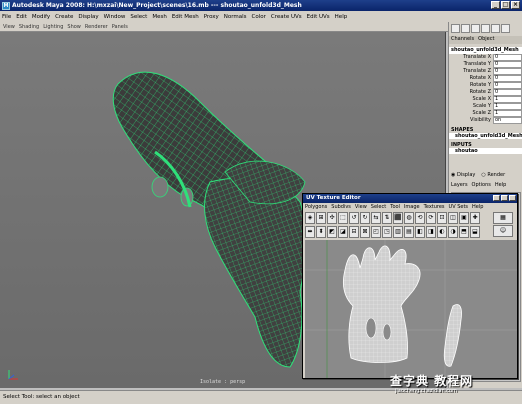 The image size is (522, 404). Describe the element at coordinates (471, 120) in the screenshot. I see `attribute-name: Visibility` at that location.